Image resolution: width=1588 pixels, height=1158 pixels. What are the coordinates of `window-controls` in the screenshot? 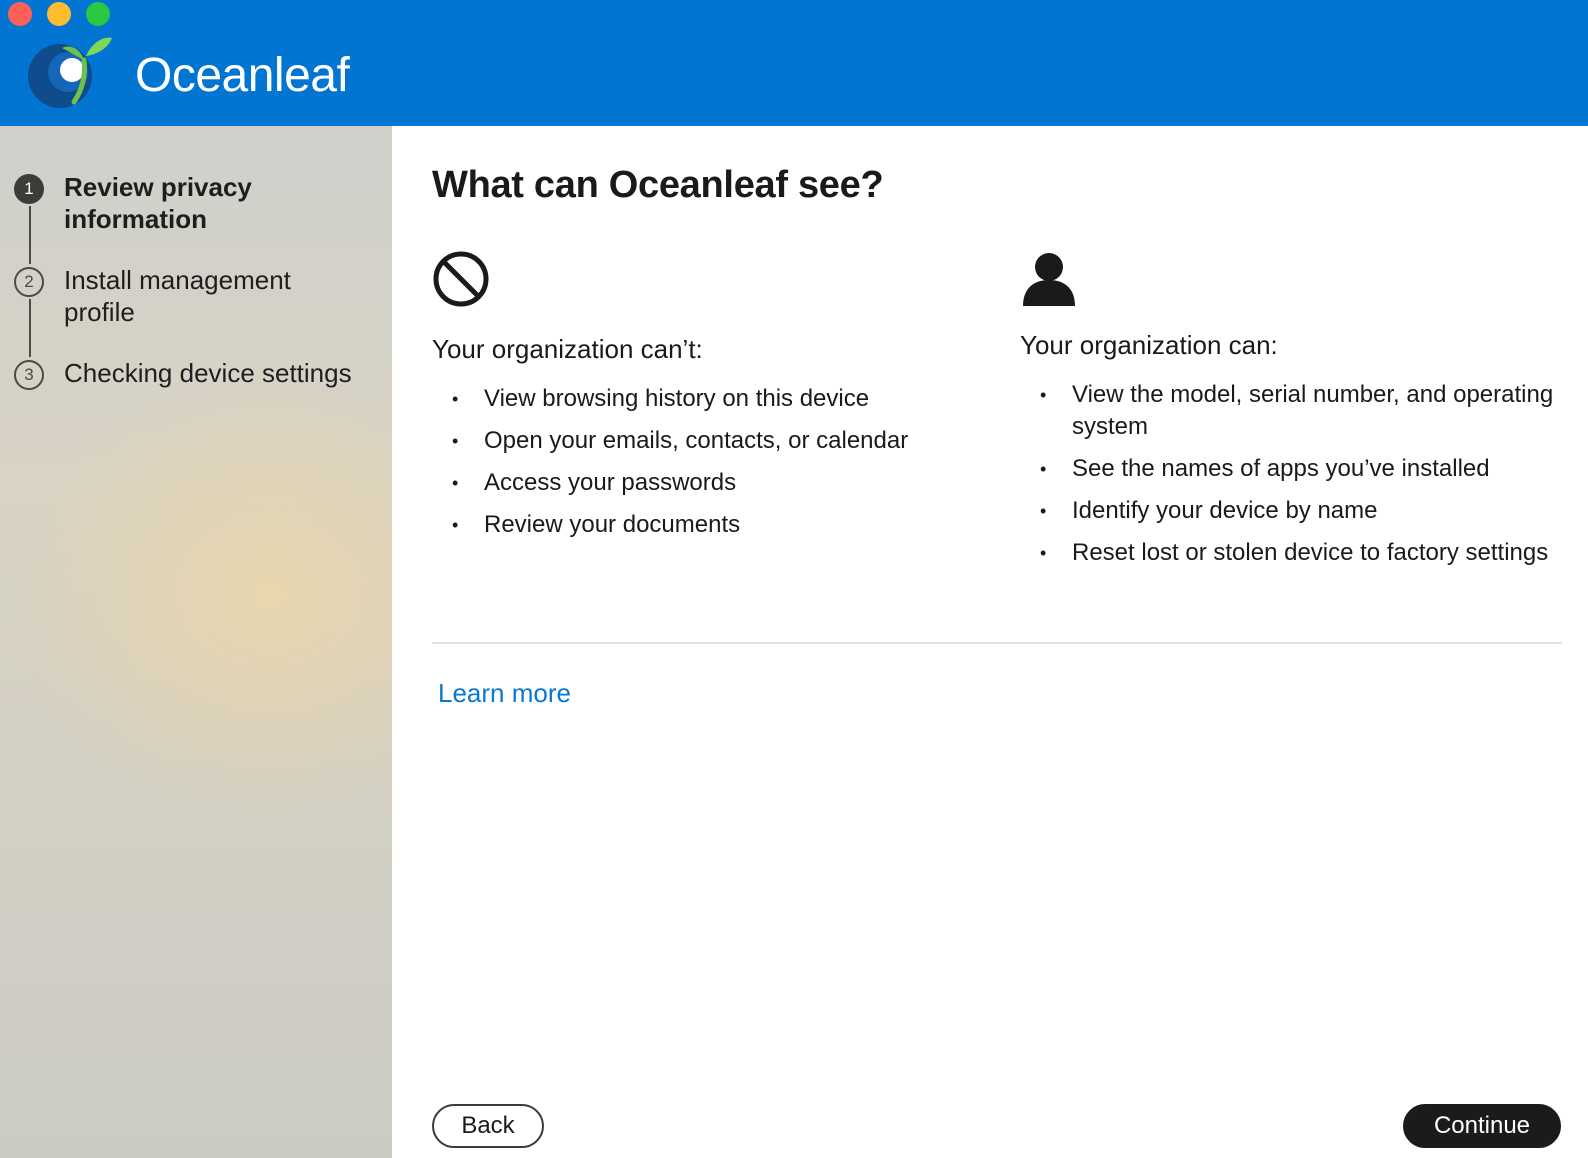 It's located at (59, 14).